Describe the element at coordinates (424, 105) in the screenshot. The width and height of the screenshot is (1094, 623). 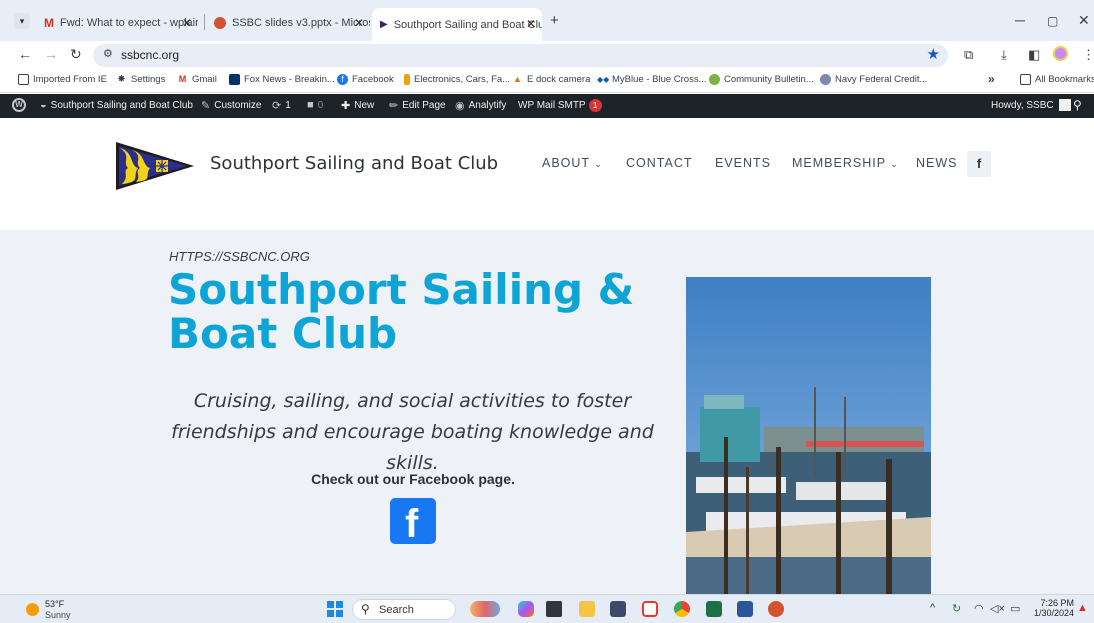
I see `wp-edit-page-label: Edit Page` at that location.